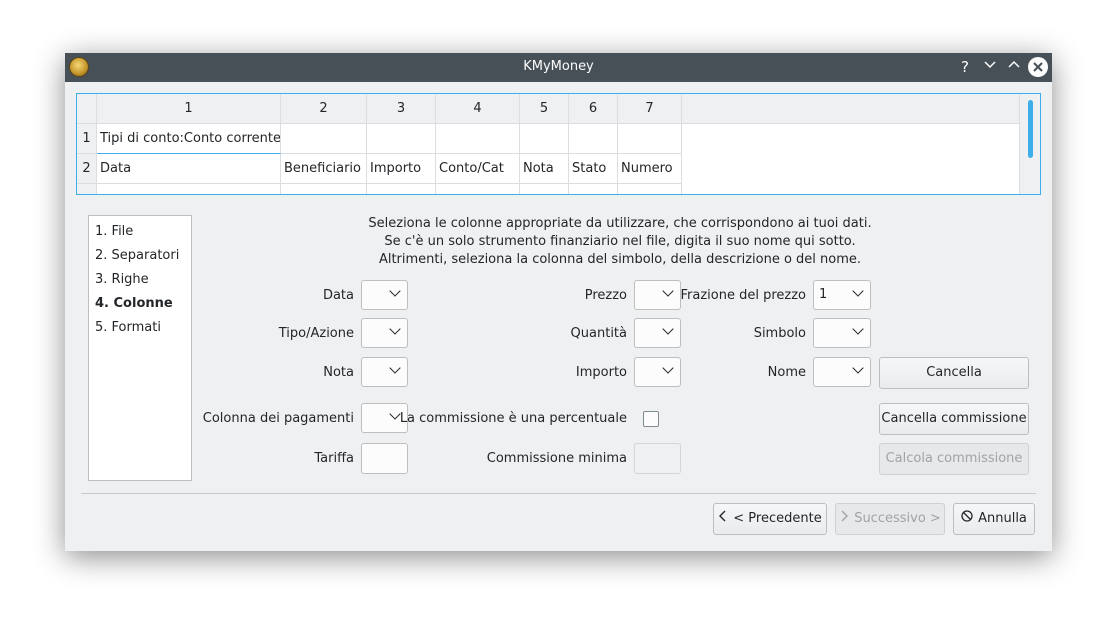  What do you see at coordinates (544, 169) in the screenshot?
I see `table-cell: Nota` at bounding box center [544, 169].